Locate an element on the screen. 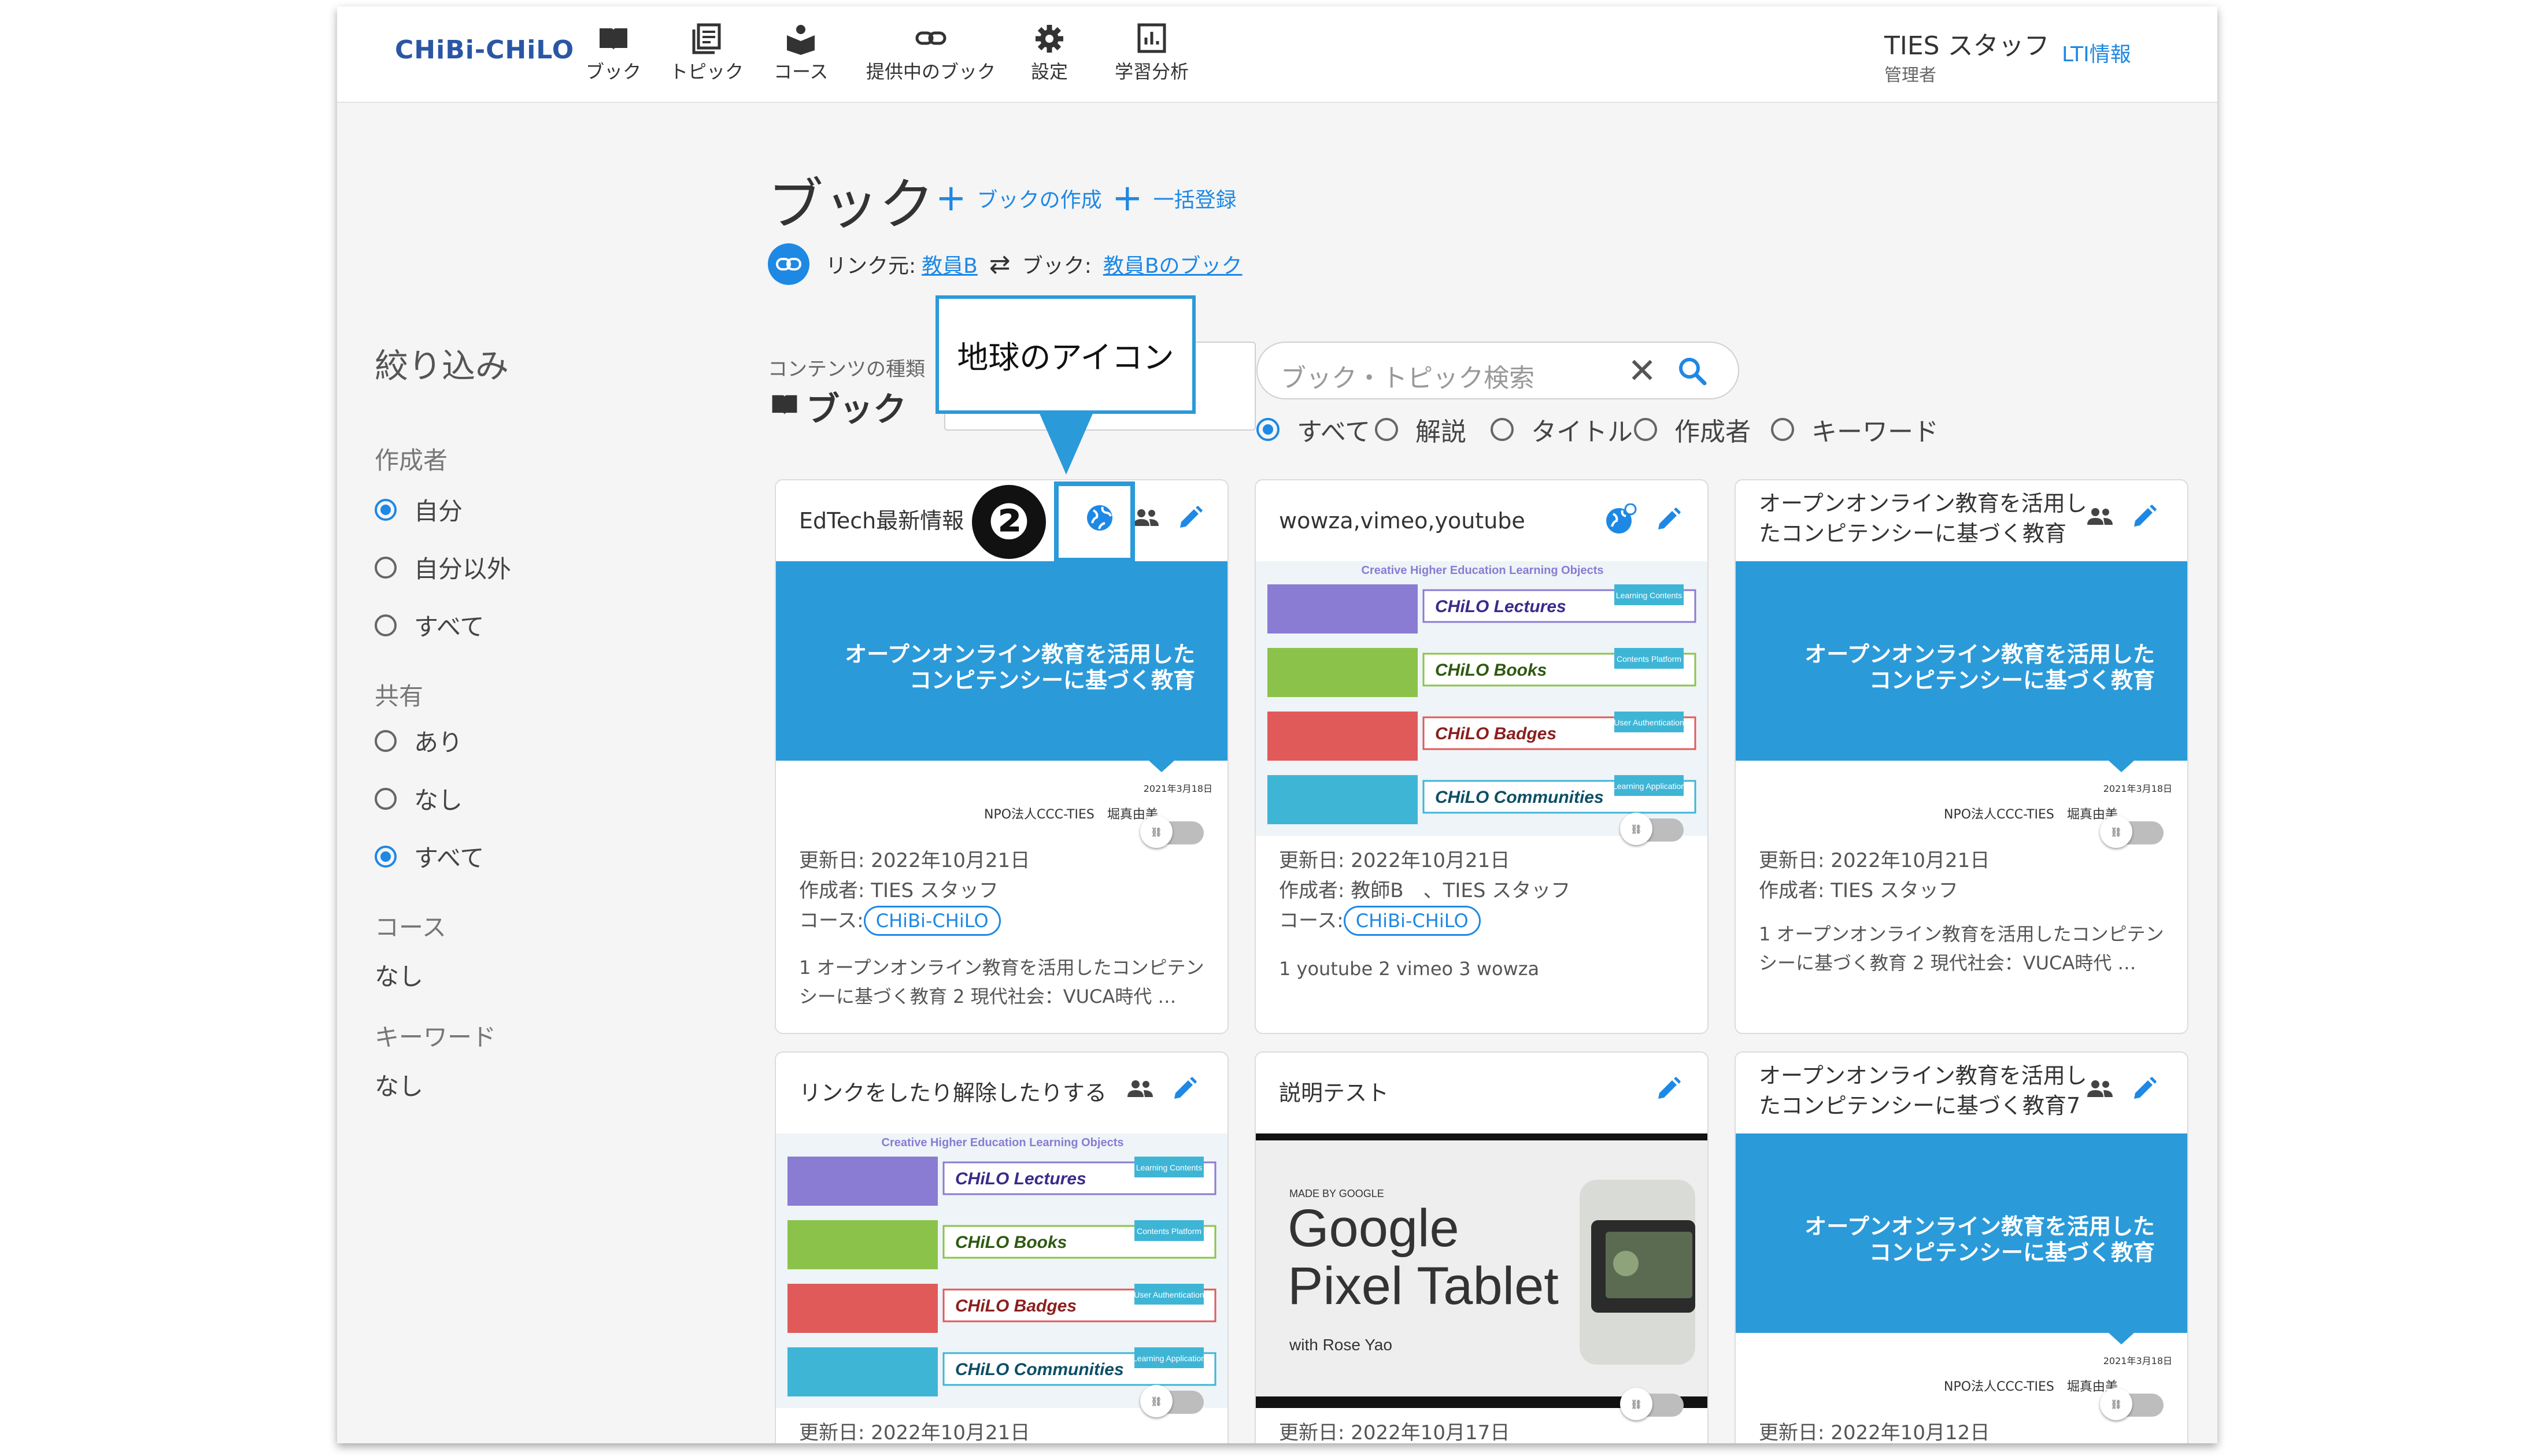 Image resolution: width=2544 pixels, height=1456 pixels. author-radio-self: 自分 is located at coordinates (419, 510).